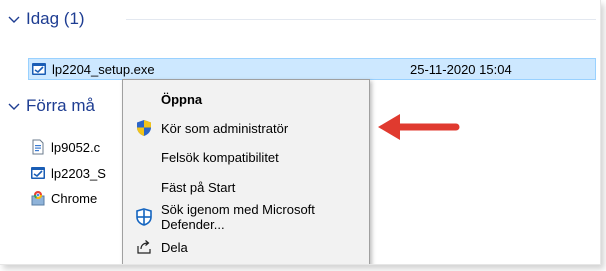 The image size is (606, 271). Describe the element at coordinates (220, 157) in the screenshot. I see `menu-item-label: Felsök kompatibilitet` at that location.